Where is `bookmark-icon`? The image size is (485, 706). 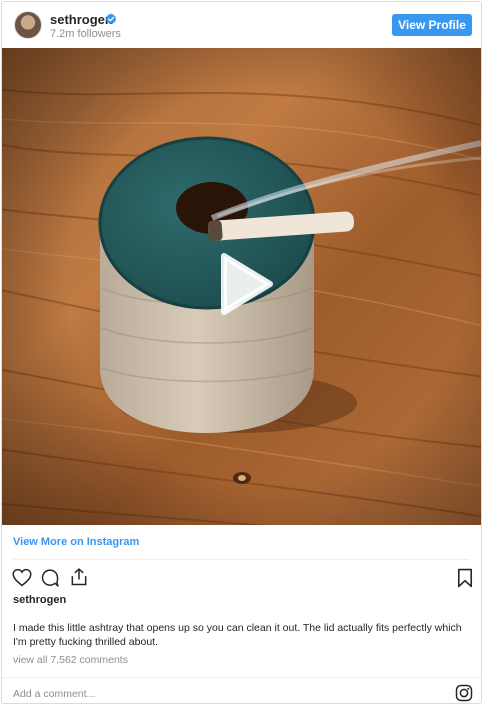
bookmark-icon is located at coordinates (465, 578).